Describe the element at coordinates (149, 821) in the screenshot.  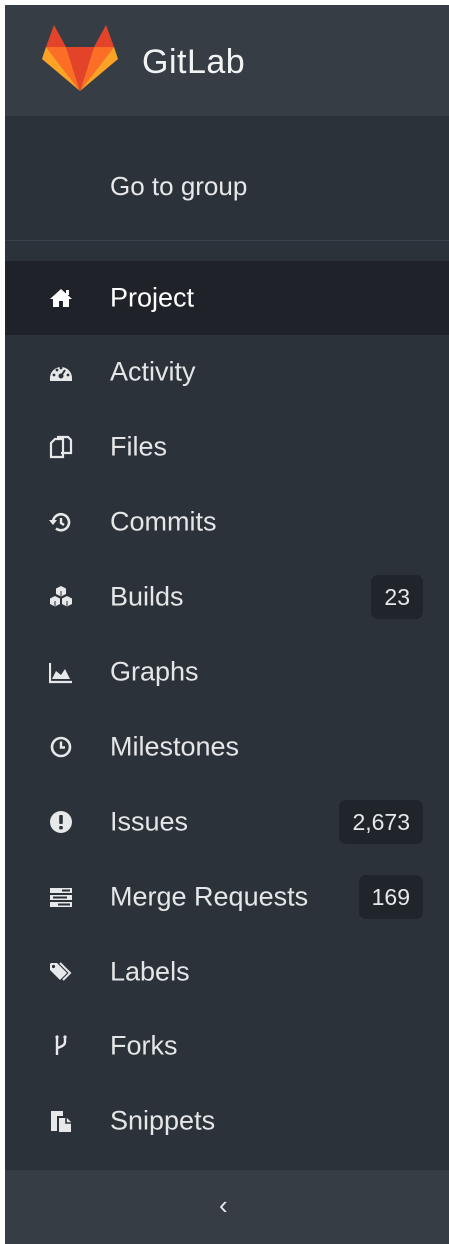
I see `nav-item-label: Issues` at that location.